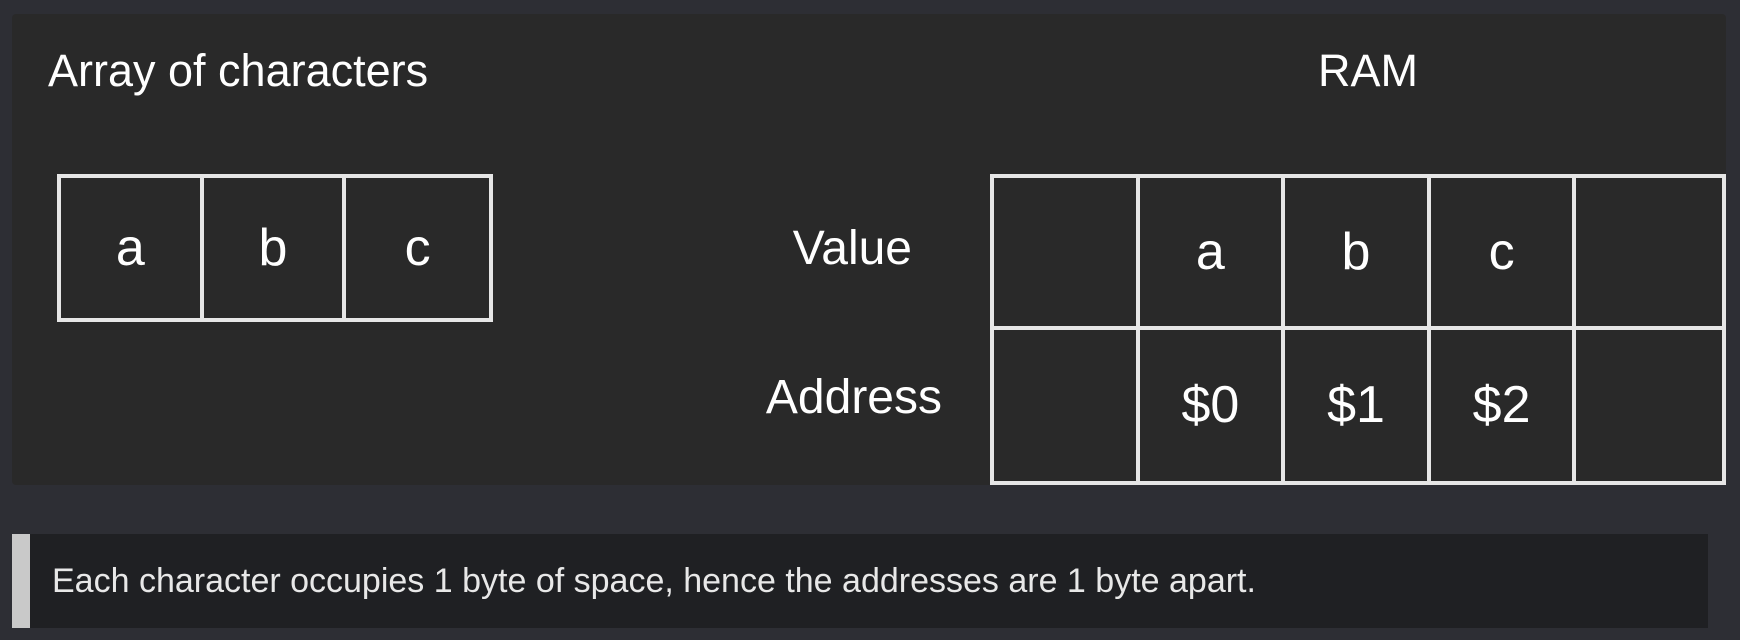 This screenshot has width=1740, height=640. Describe the element at coordinates (238, 70) in the screenshot. I see `array-title: Array of characters` at that location.